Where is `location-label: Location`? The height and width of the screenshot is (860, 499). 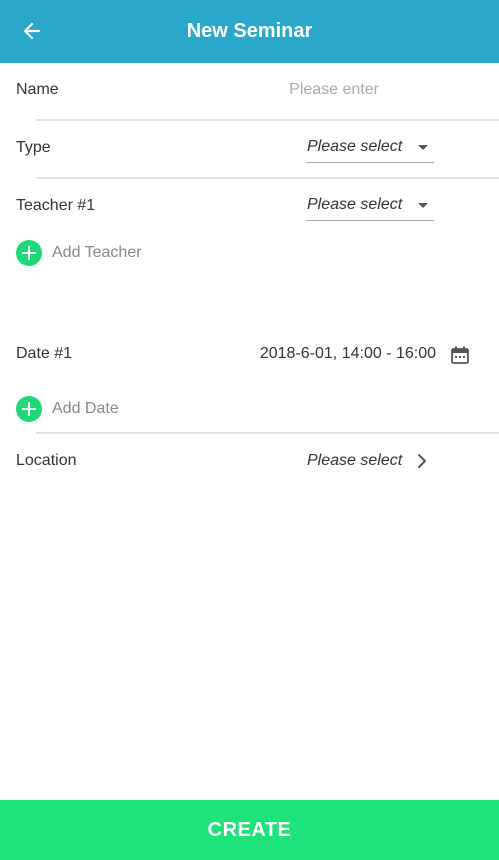
location-label: Location is located at coordinates (46, 460).